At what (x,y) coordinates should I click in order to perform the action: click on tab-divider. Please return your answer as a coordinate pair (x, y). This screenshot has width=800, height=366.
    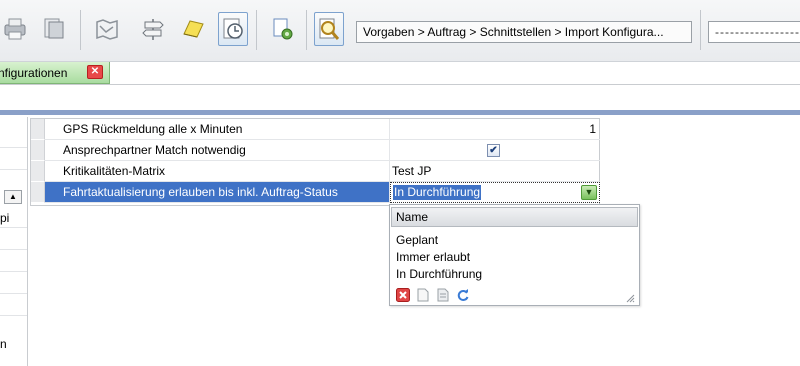
    Looking at the image, I should click on (400, 84).